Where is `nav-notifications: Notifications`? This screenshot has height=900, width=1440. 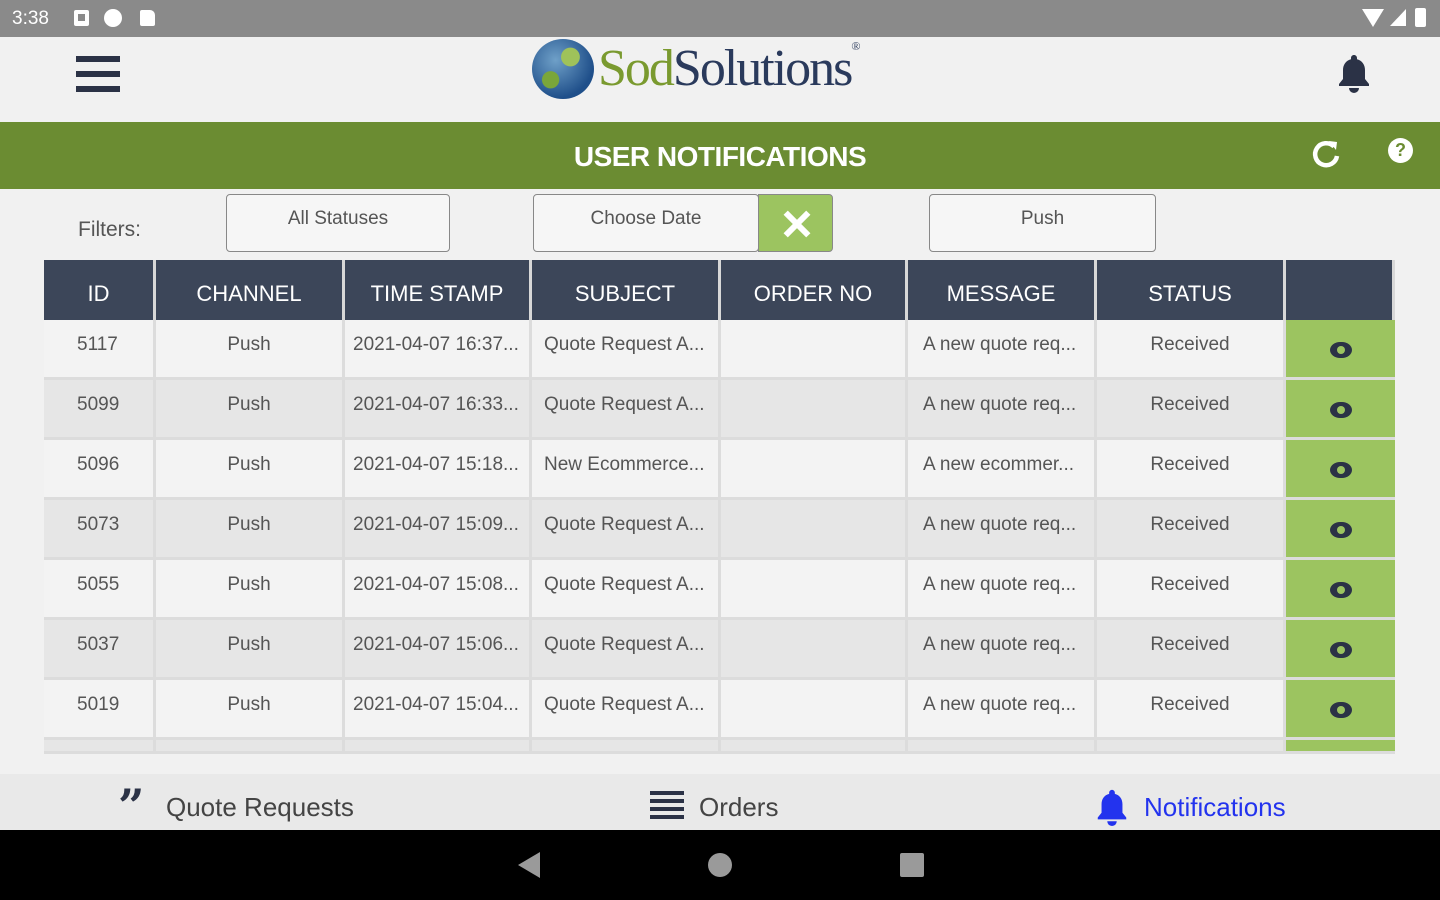 nav-notifications: Notifications is located at coordinates (1199, 802).